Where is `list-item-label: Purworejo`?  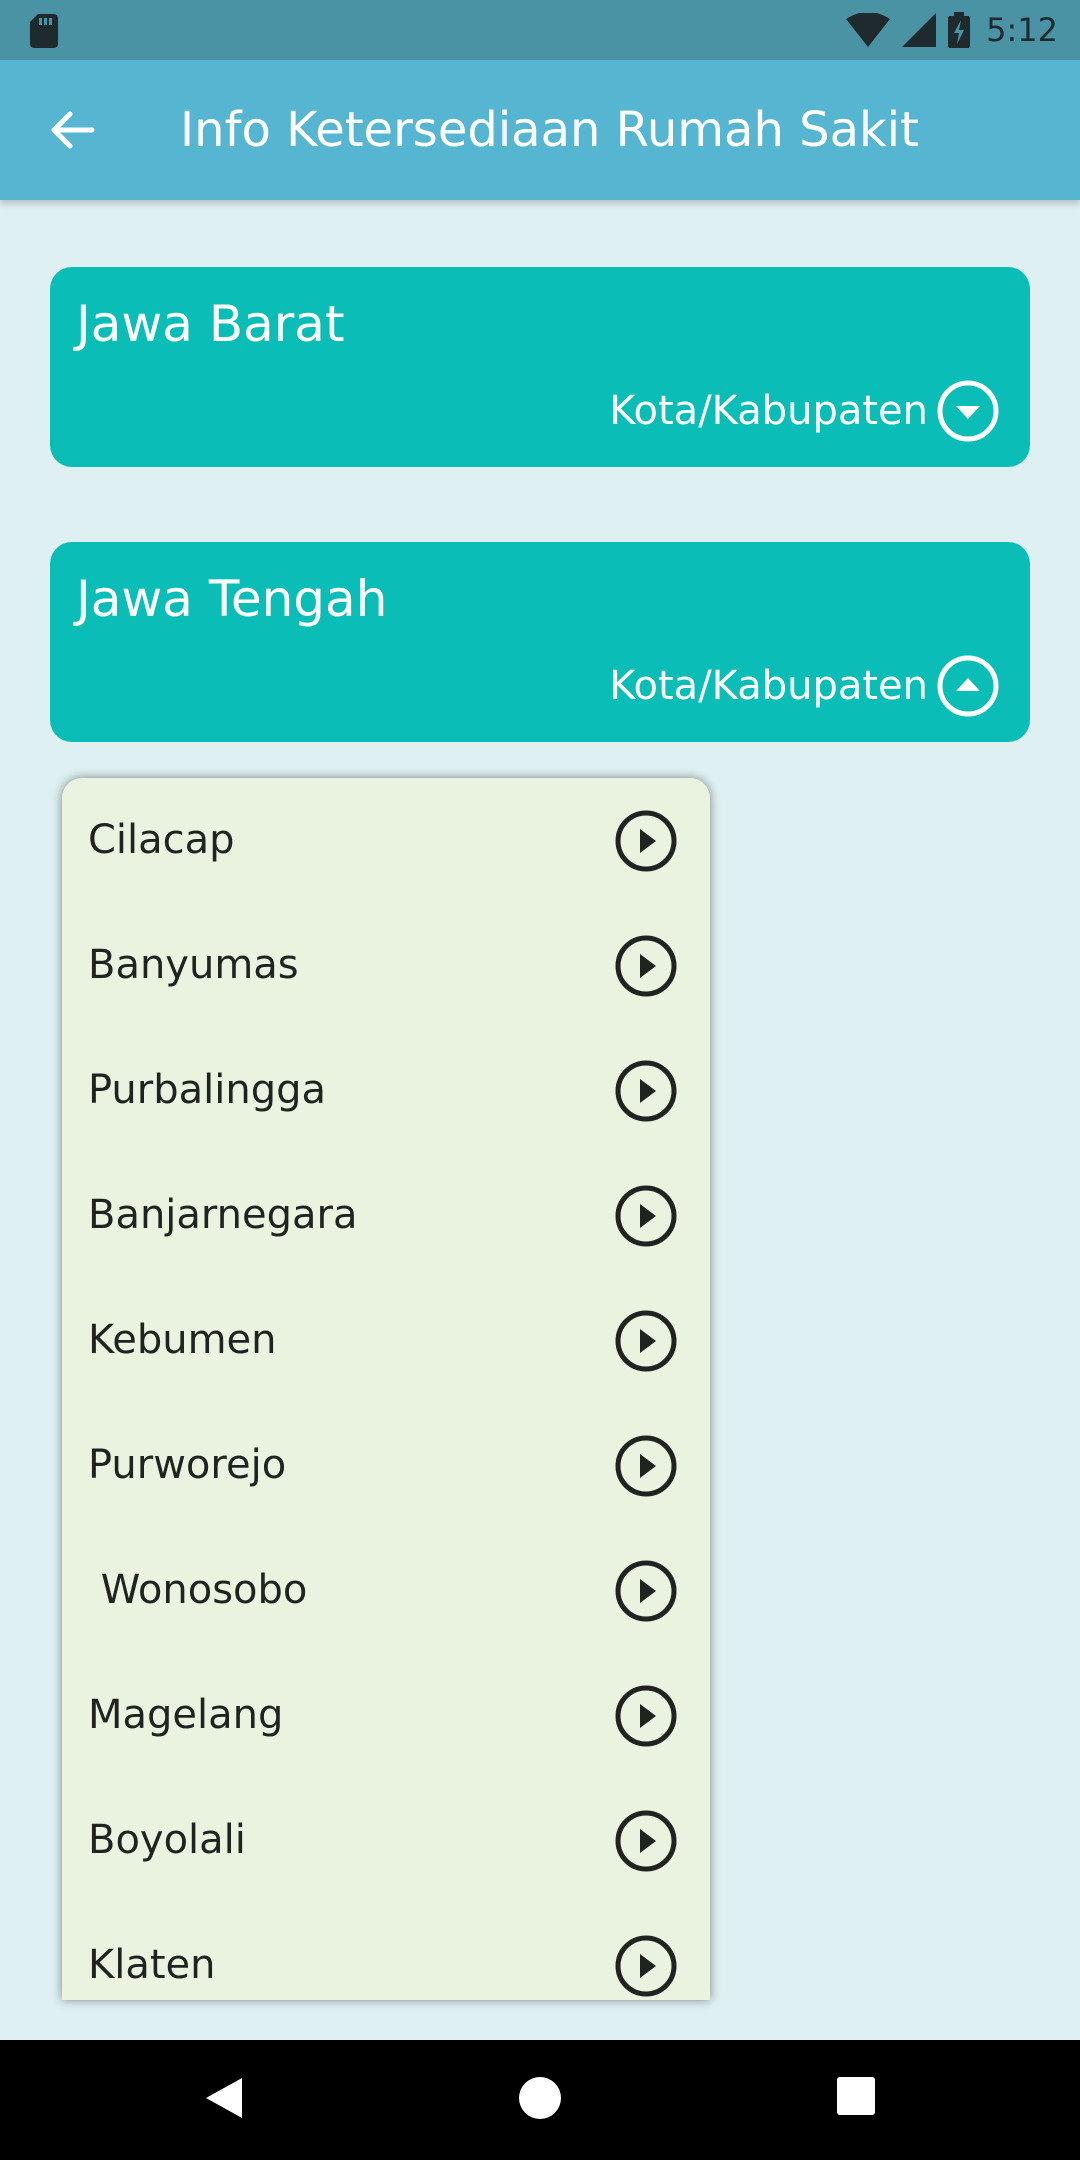 list-item-label: Purworejo is located at coordinates (187, 1465).